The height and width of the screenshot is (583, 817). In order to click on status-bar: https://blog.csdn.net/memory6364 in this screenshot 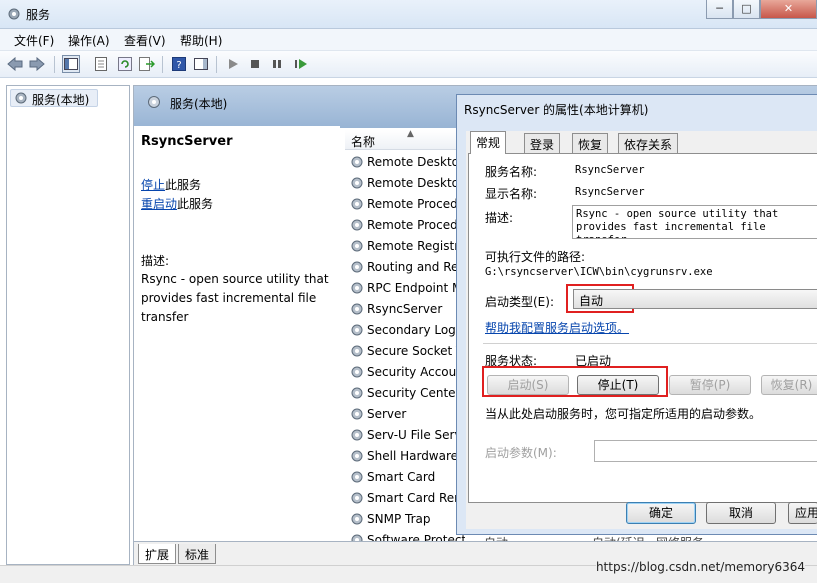, I will do `click(408, 571)`.